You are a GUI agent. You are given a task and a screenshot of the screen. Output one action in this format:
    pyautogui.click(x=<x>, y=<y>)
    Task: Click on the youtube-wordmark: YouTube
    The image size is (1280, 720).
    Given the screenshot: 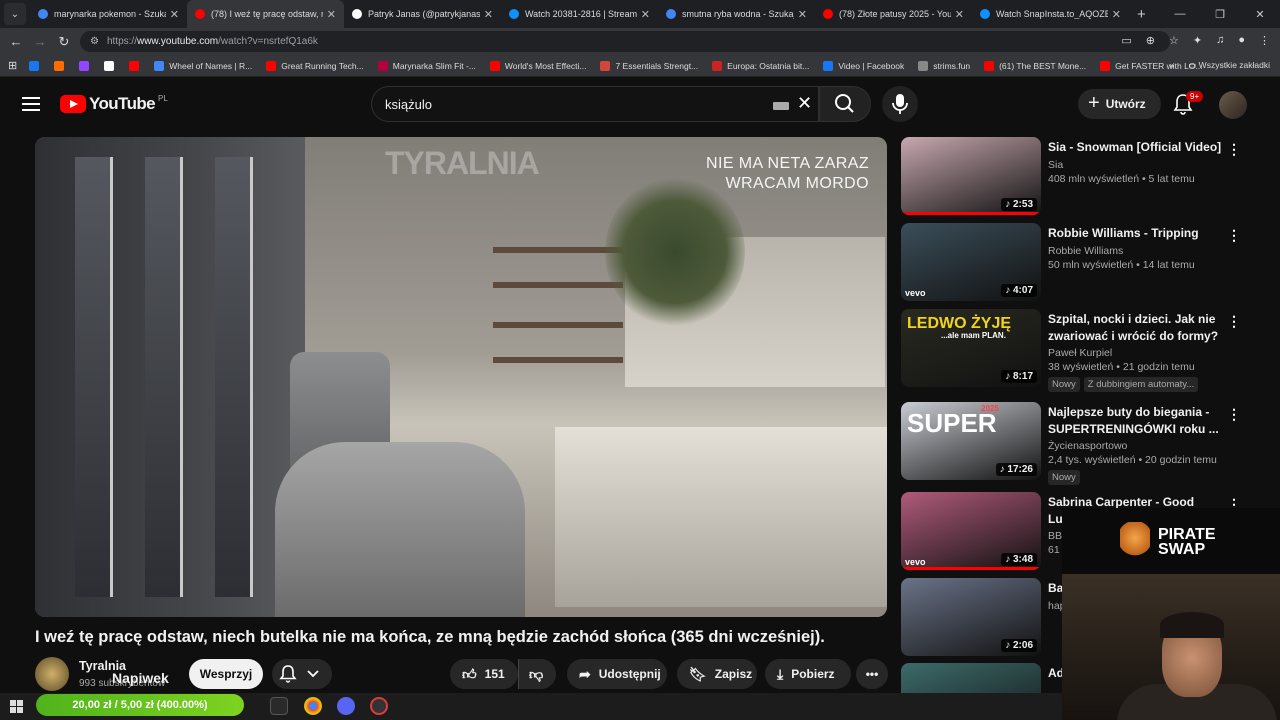 What is the action you would take?
    pyautogui.click(x=122, y=103)
    